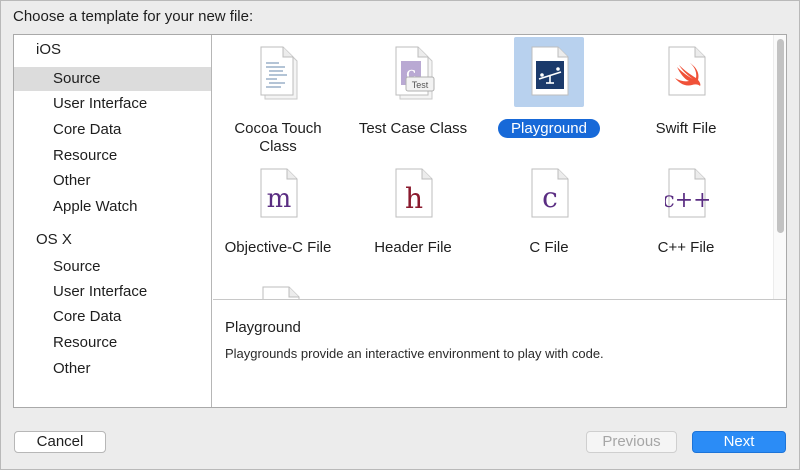 The height and width of the screenshot is (470, 800). Describe the element at coordinates (112, 181) in the screenshot. I see `sidebar-item-ios-other: Other` at that location.